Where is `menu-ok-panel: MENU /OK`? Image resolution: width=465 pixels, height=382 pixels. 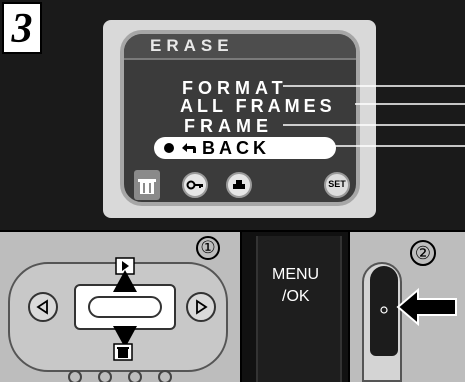 menu-ok-panel: MENU /OK is located at coordinates (295, 307).